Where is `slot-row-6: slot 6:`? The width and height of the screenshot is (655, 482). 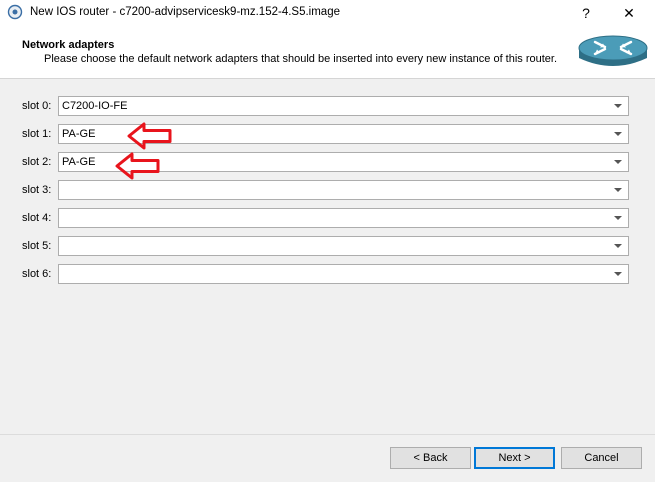 slot-row-6: slot 6: is located at coordinates (327, 275).